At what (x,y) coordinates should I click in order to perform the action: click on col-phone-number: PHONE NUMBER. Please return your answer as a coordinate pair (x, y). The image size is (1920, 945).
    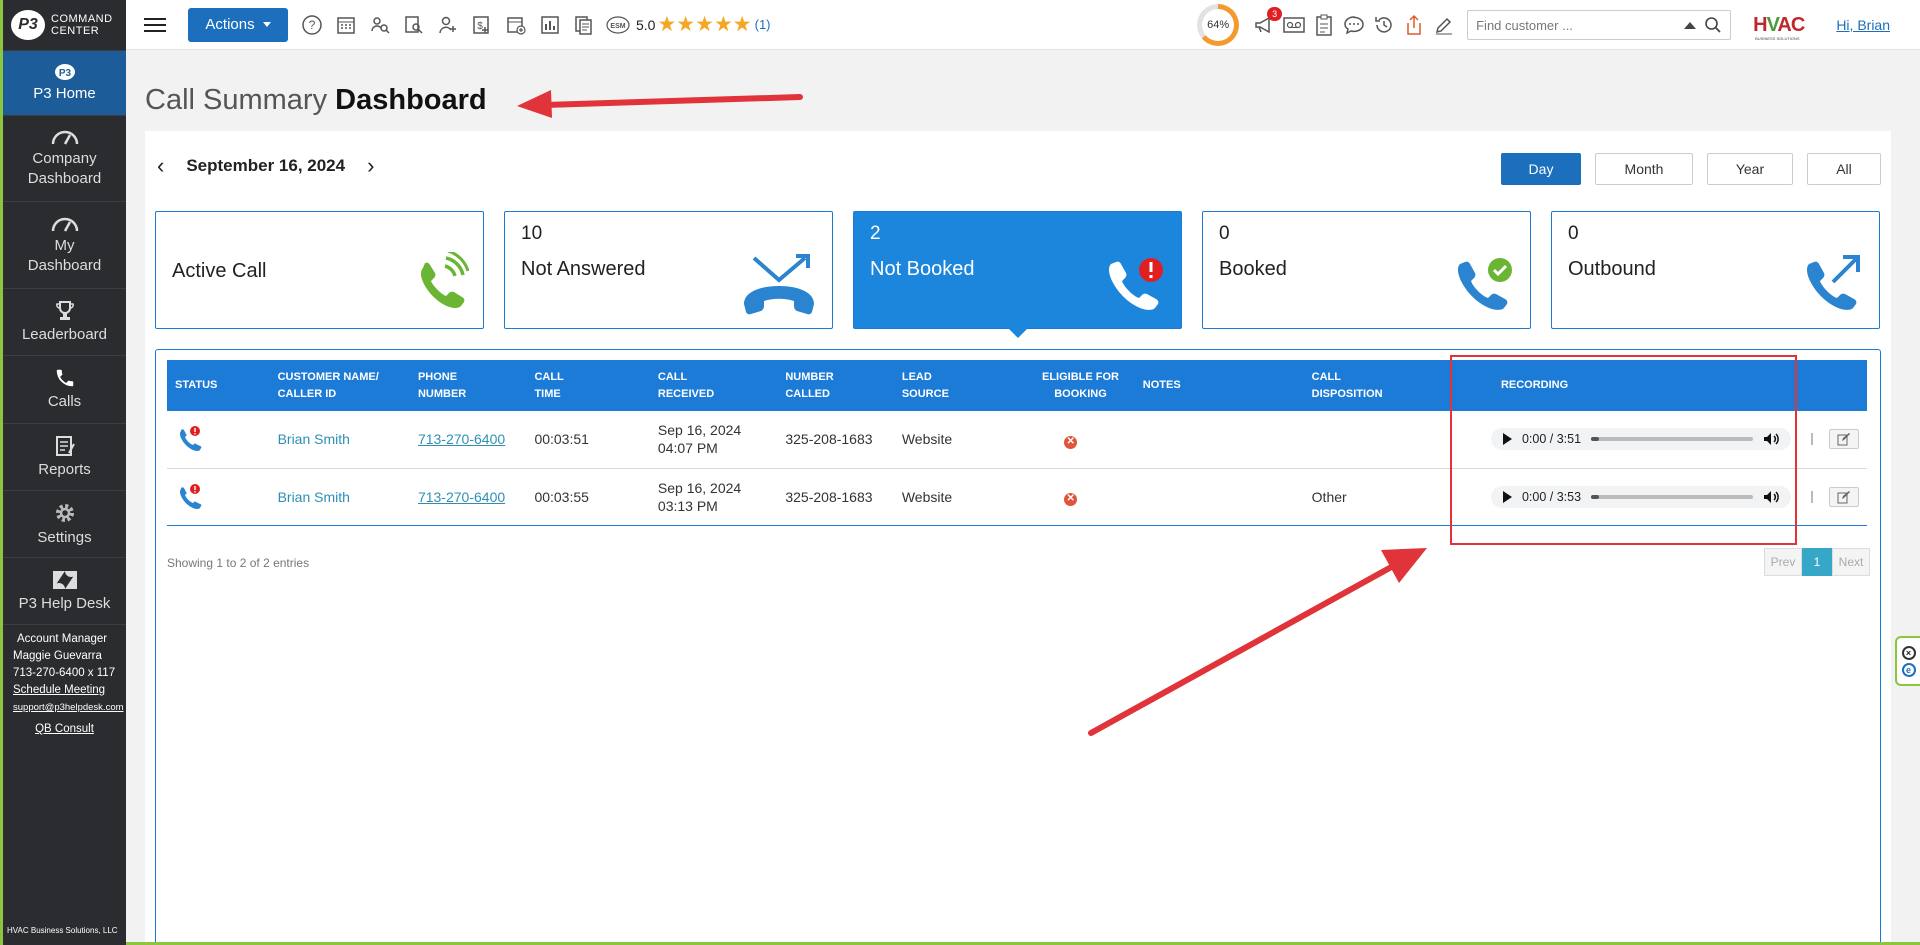
    Looking at the image, I should click on (468, 385).